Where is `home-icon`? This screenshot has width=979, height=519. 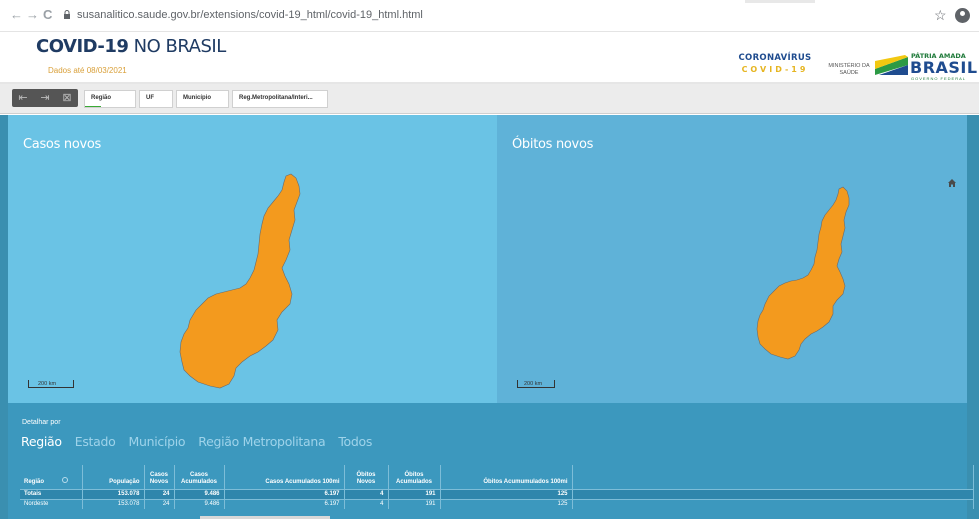
home-icon is located at coordinates (952, 183).